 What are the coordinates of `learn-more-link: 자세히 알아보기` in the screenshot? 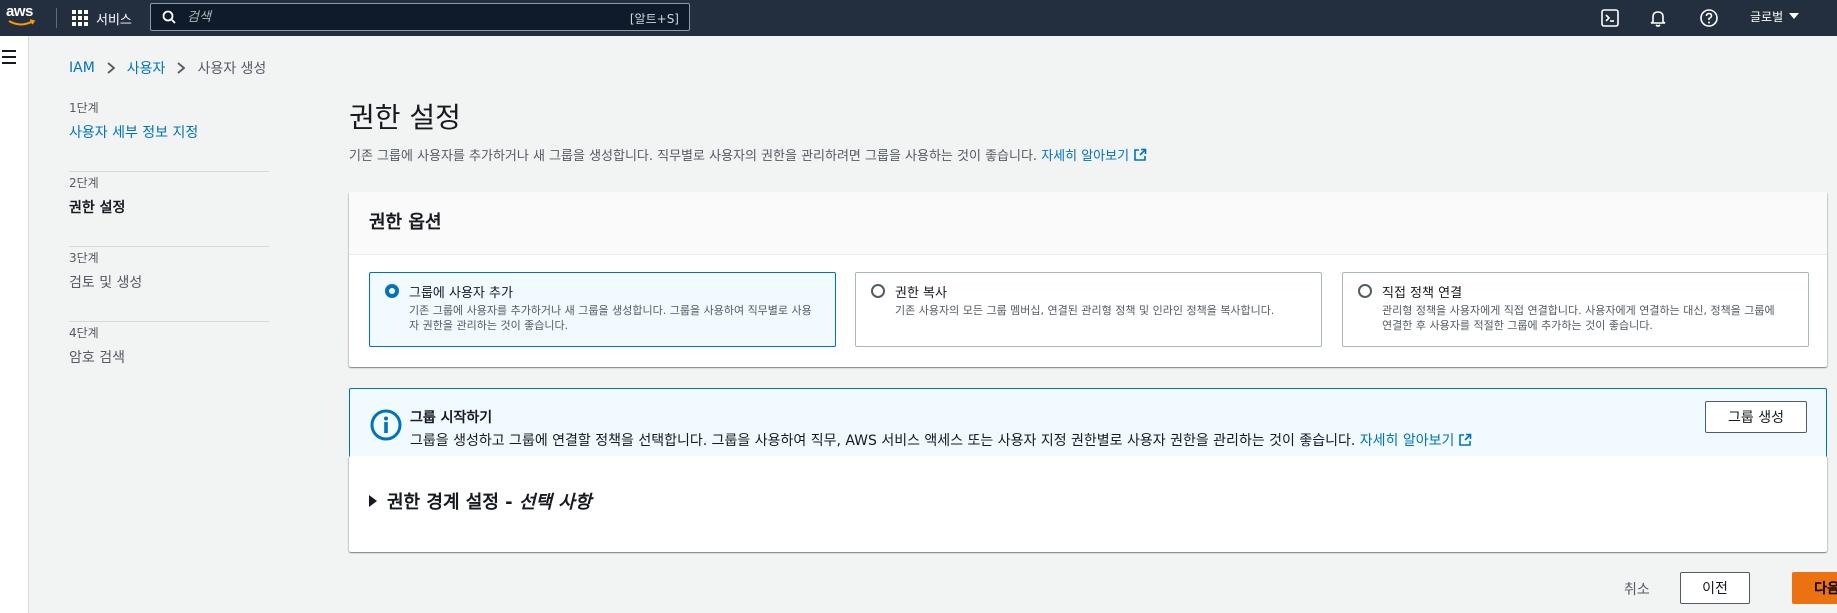 It's located at (1094, 156).